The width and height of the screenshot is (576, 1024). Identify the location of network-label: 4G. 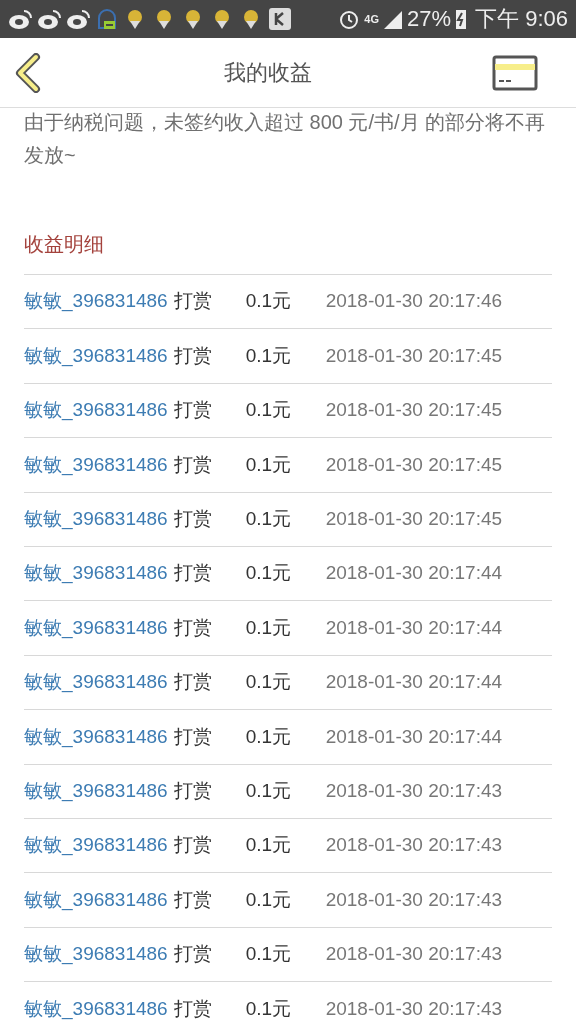
(371, 19).